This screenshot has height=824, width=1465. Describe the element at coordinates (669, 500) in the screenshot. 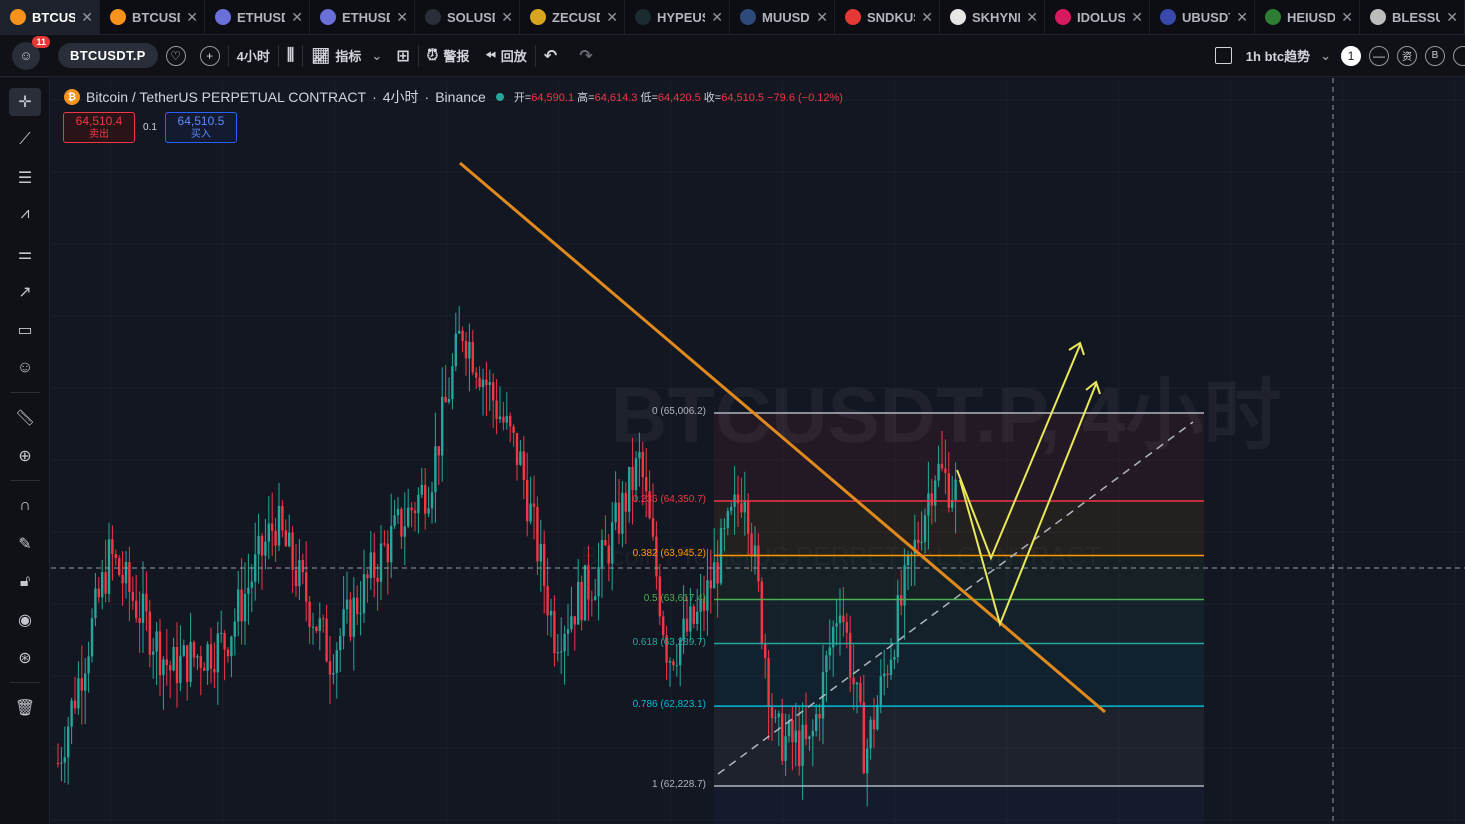

I see `fib-level-label: 0.236 (64,350.7)` at that location.